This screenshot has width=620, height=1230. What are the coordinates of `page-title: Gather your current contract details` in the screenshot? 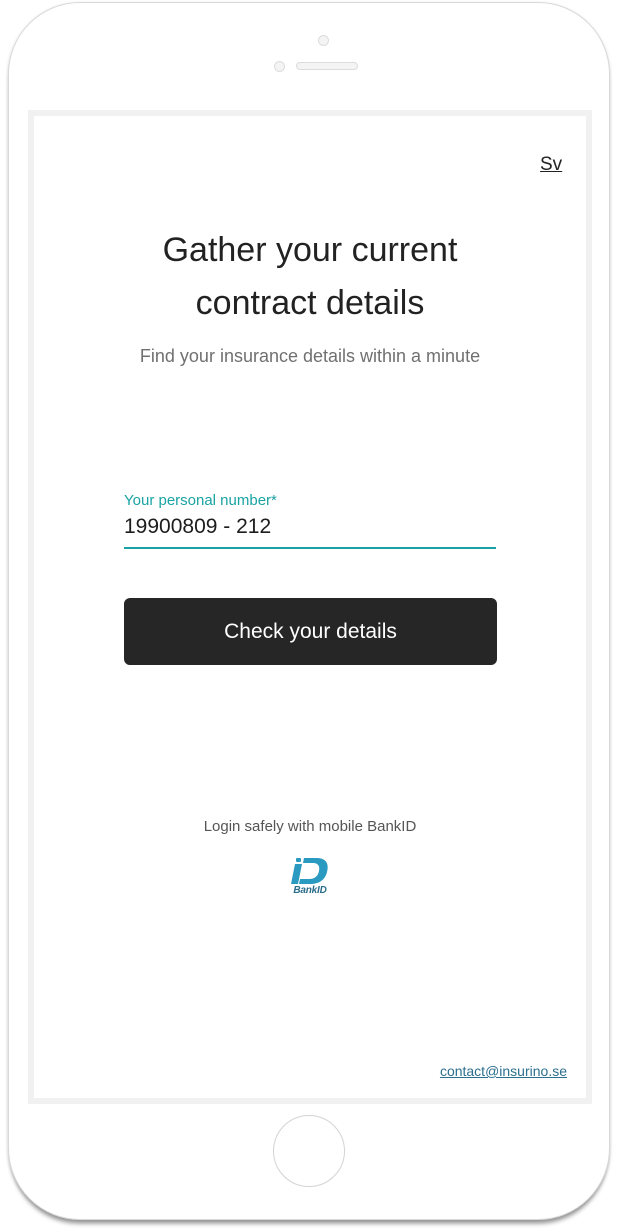 It's located at (310, 277).